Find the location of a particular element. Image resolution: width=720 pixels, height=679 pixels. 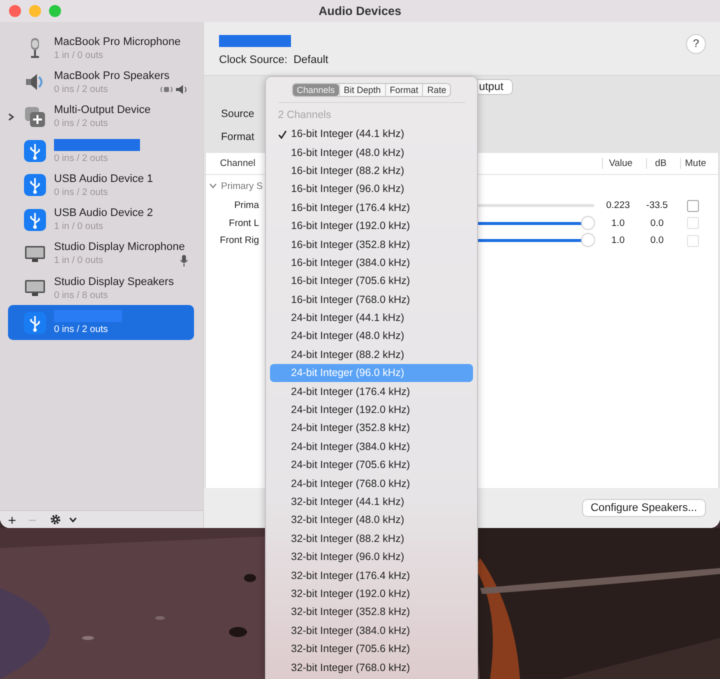

menu-item: 32-bit Integer (44.1 kHz) is located at coordinates (371, 502).